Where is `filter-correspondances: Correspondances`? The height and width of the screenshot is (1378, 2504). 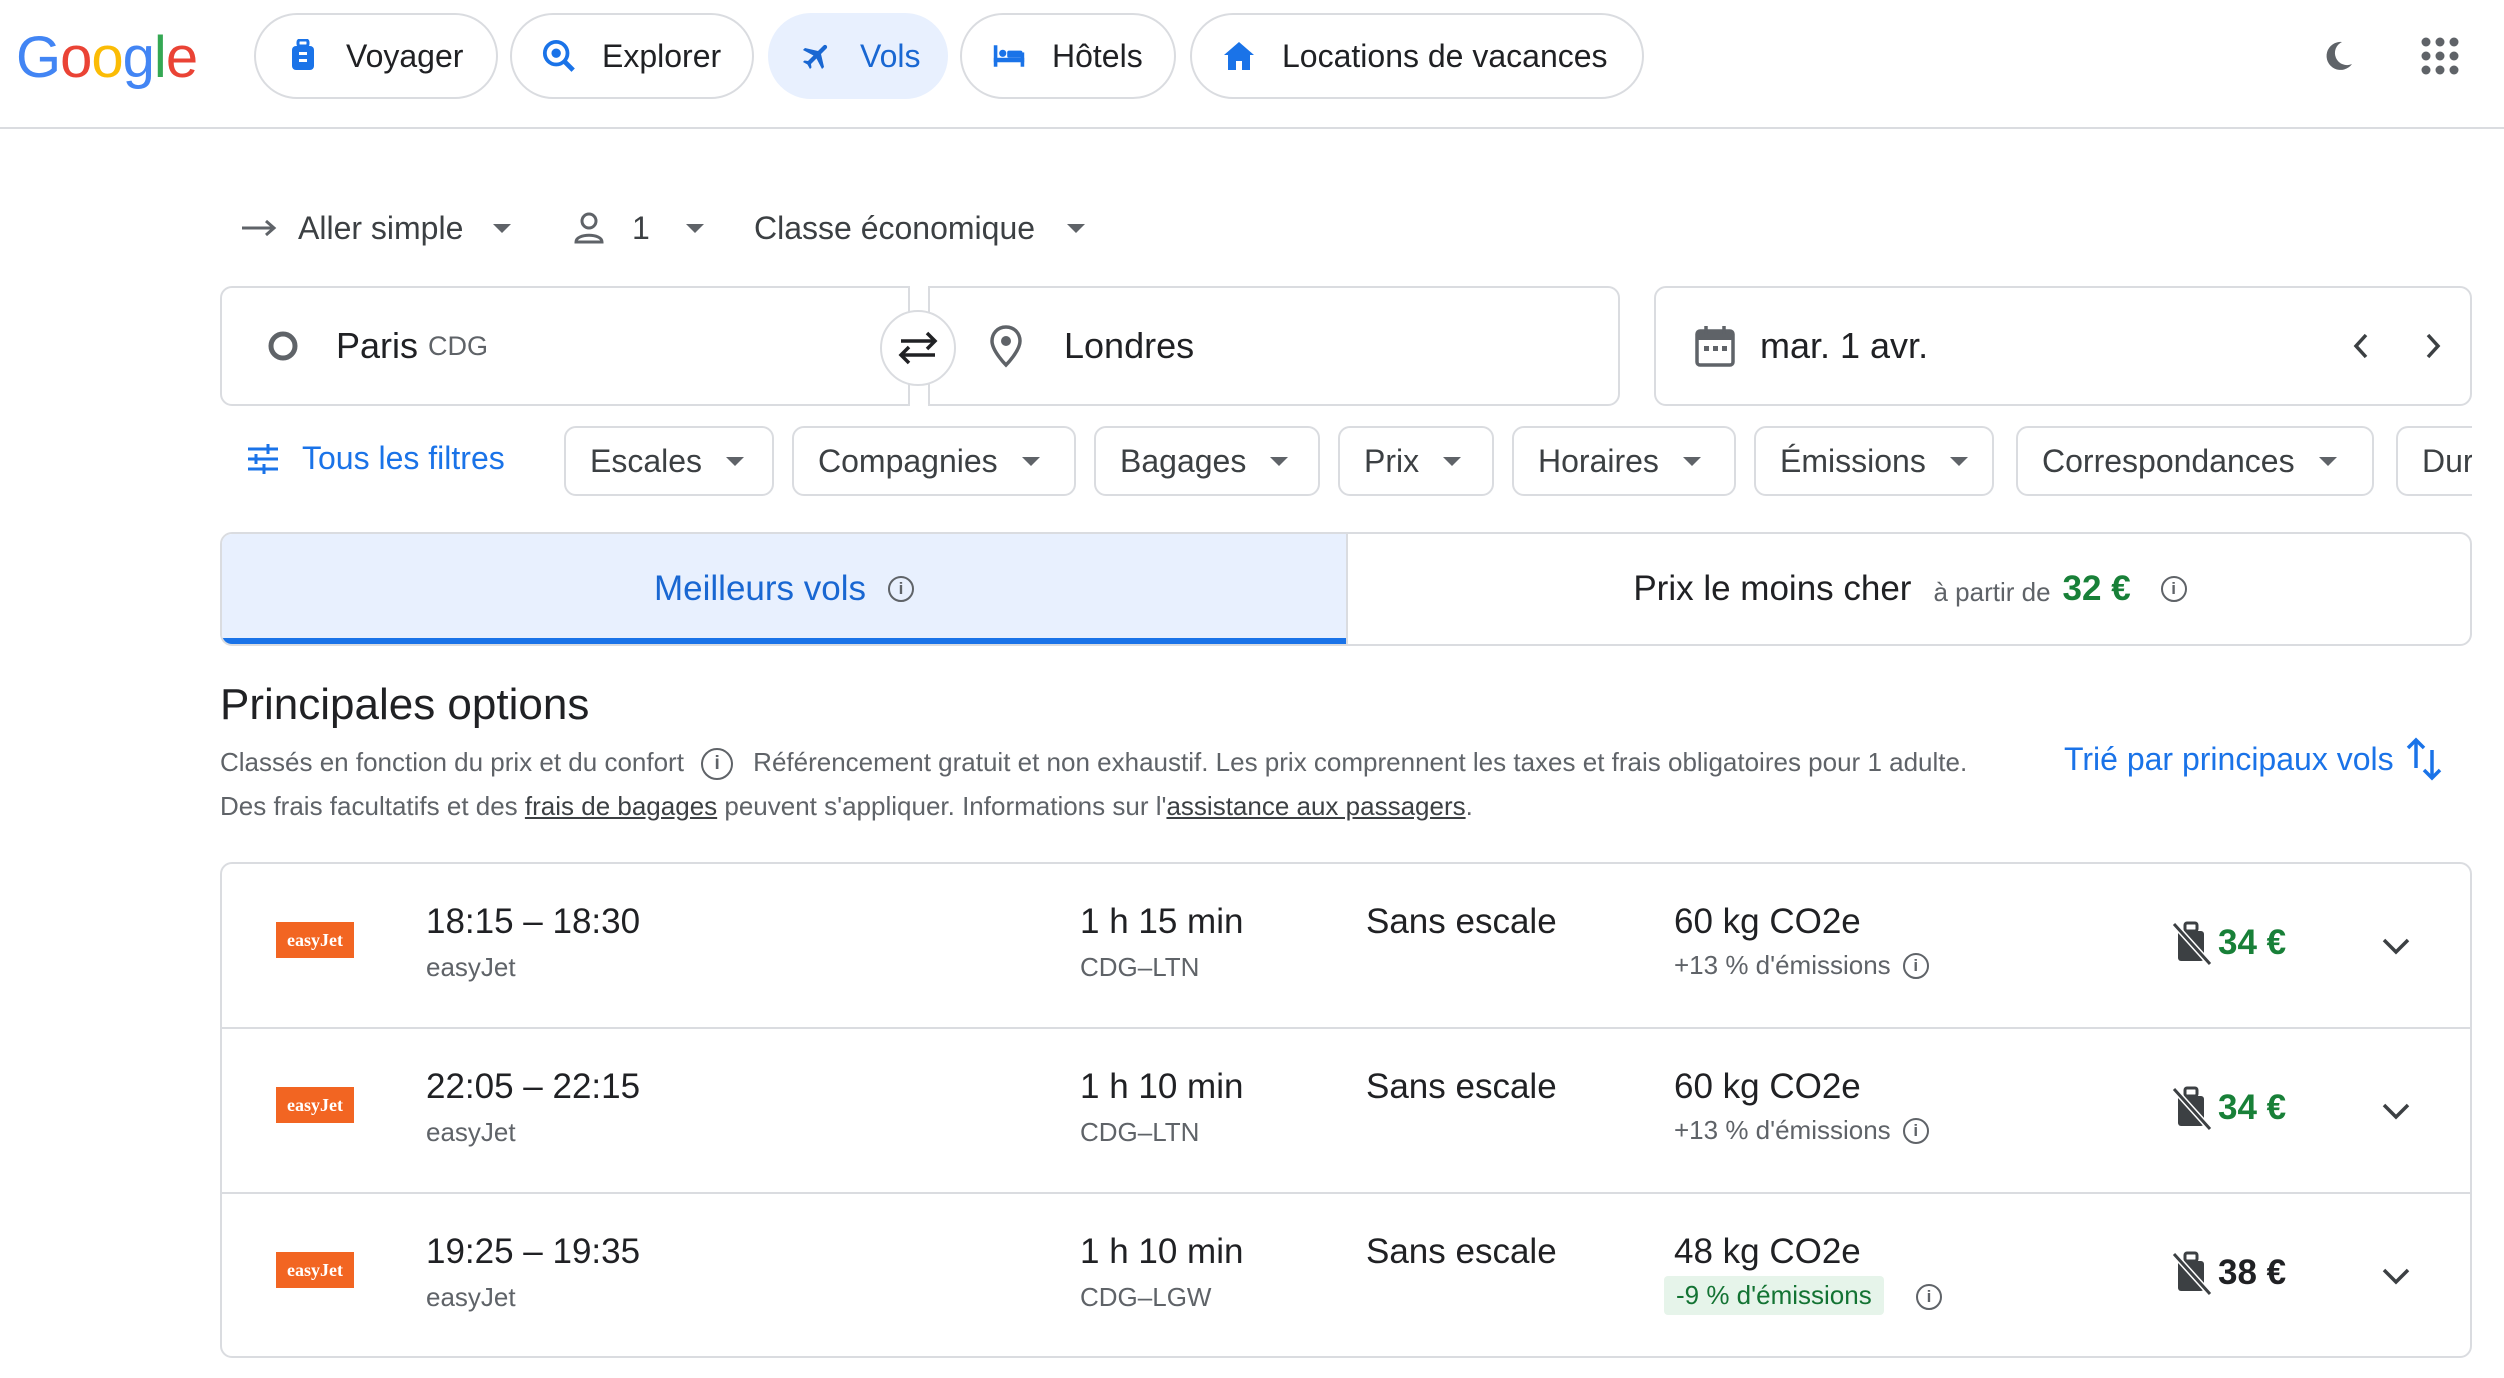 filter-correspondances: Correspondances is located at coordinates (2195, 461).